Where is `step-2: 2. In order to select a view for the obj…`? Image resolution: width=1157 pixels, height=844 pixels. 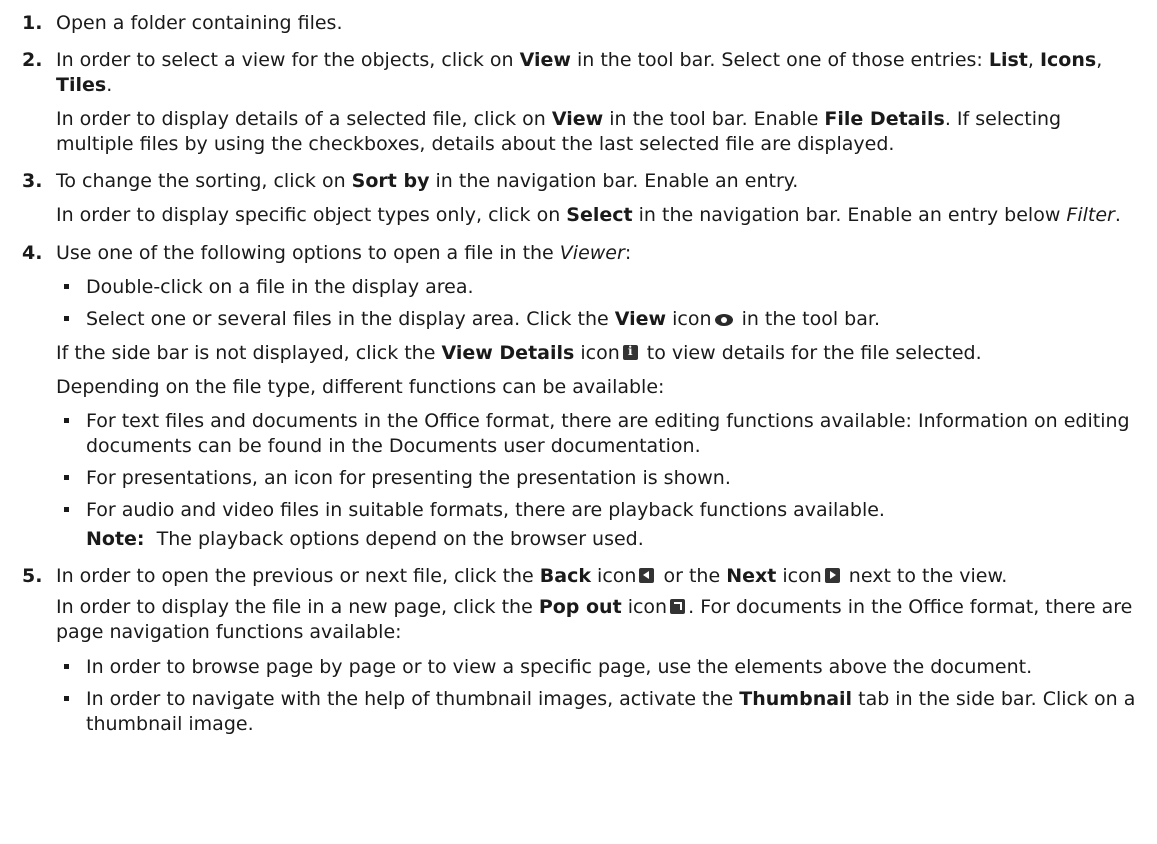 step-2: 2. In order to select a view for the obj… is located at coordinates (582, 102).